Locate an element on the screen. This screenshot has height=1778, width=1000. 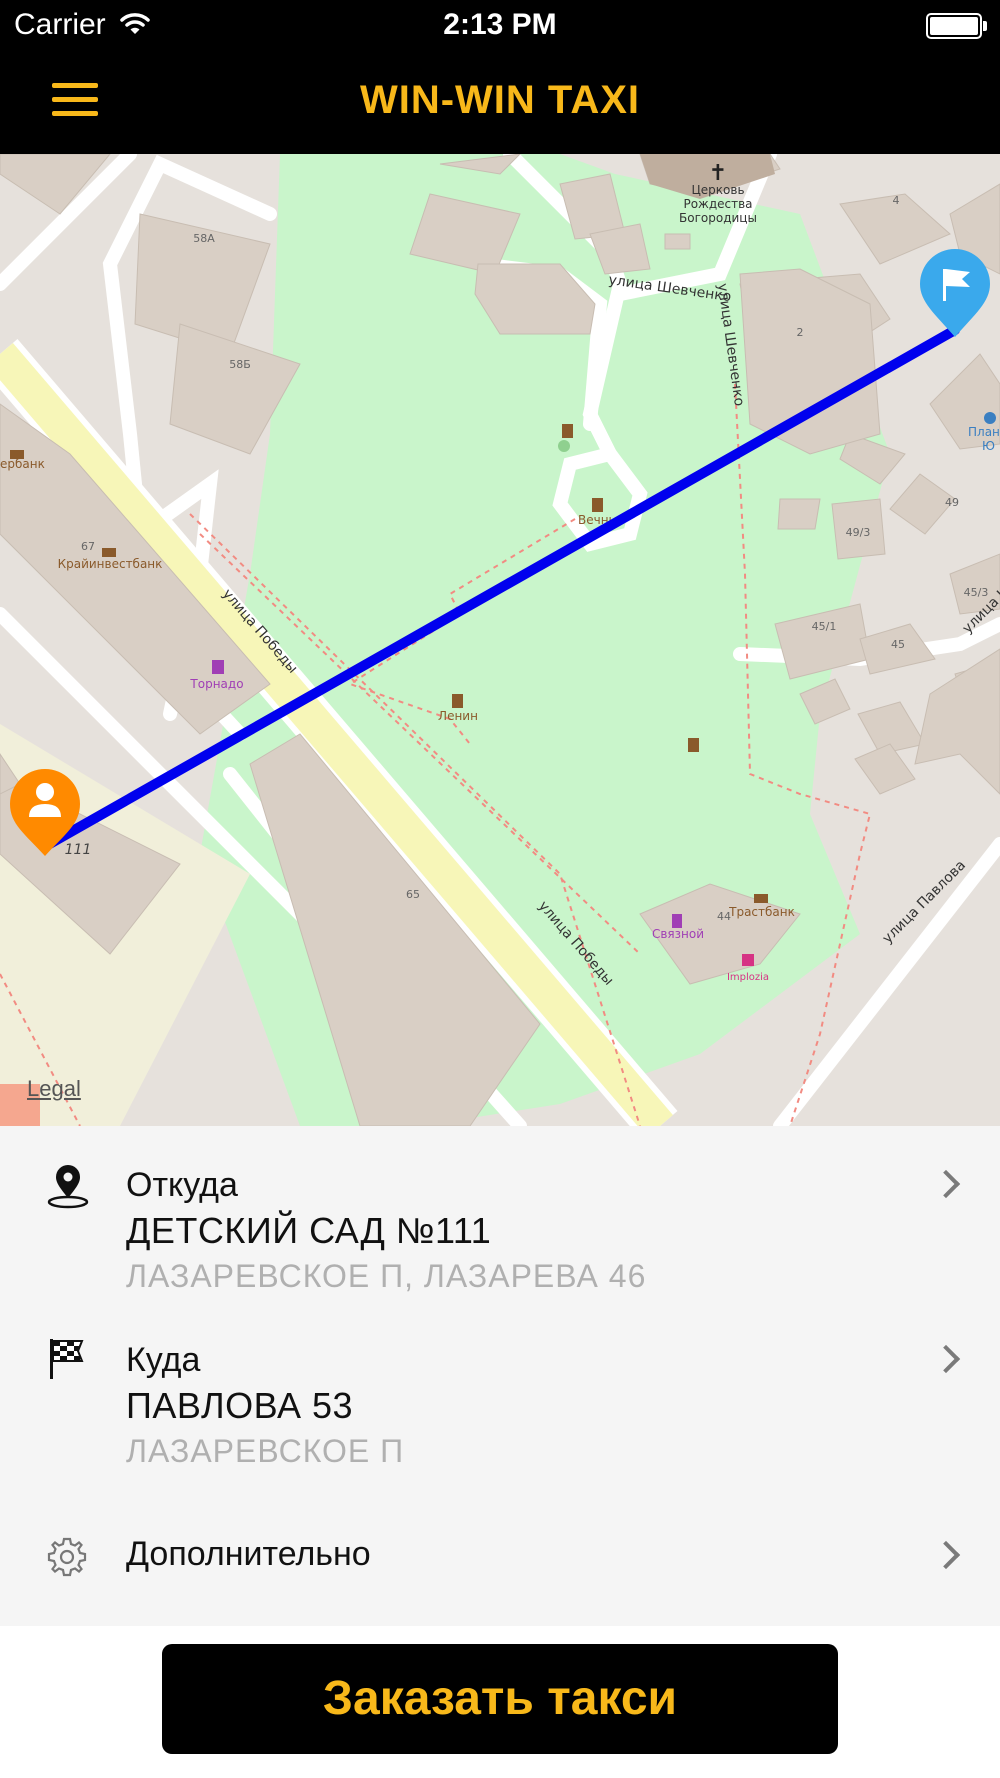
checkered-flag-icon is located at coordinates (66, 1361).